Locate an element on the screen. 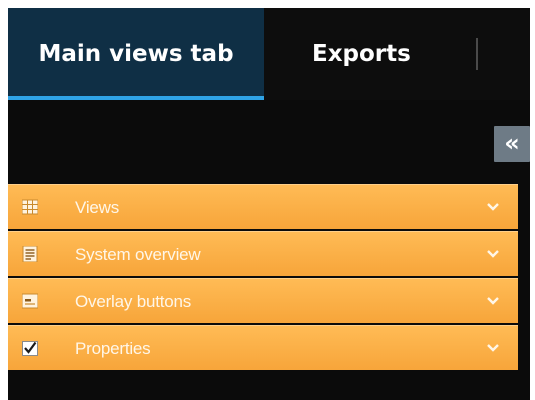  panel-overlay-buttons: Overlay buttons is located at coordinates (263, 300).